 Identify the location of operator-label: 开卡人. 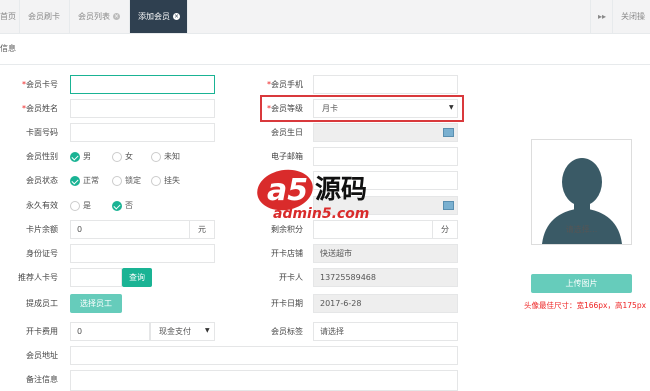
(291, 277).